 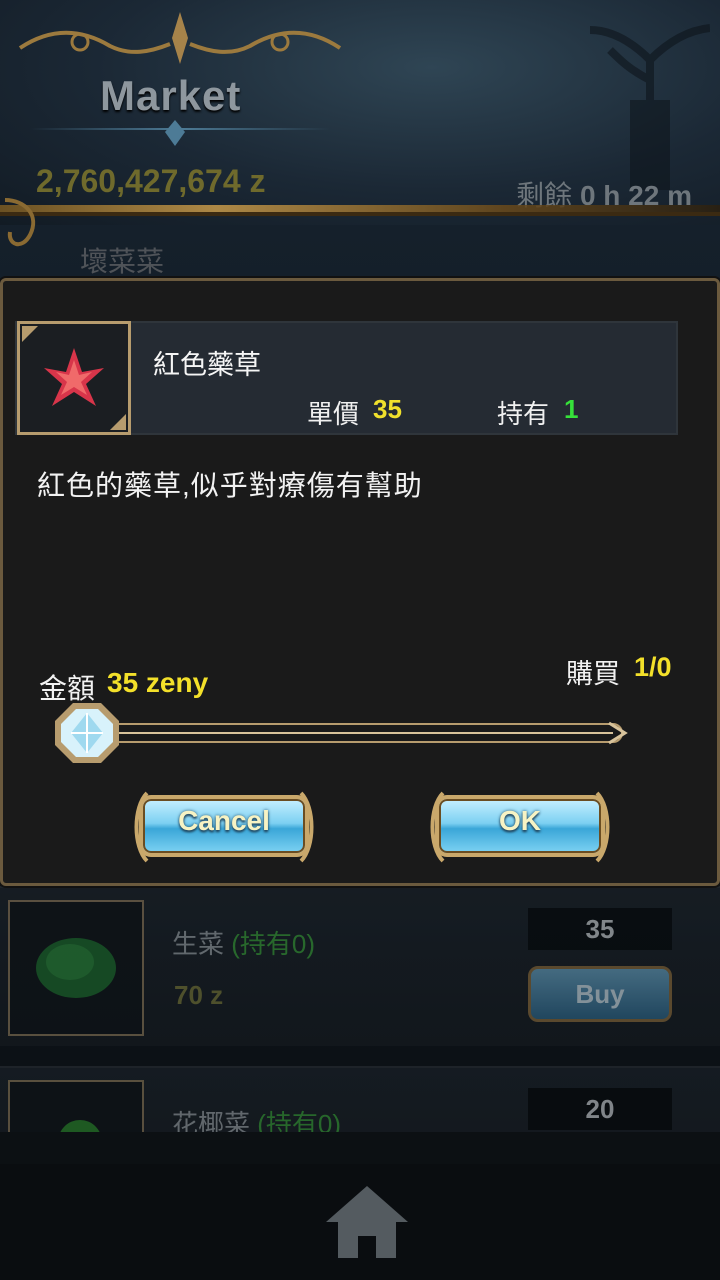 I want to click on page-title: Market, so click(x=171, y=95).